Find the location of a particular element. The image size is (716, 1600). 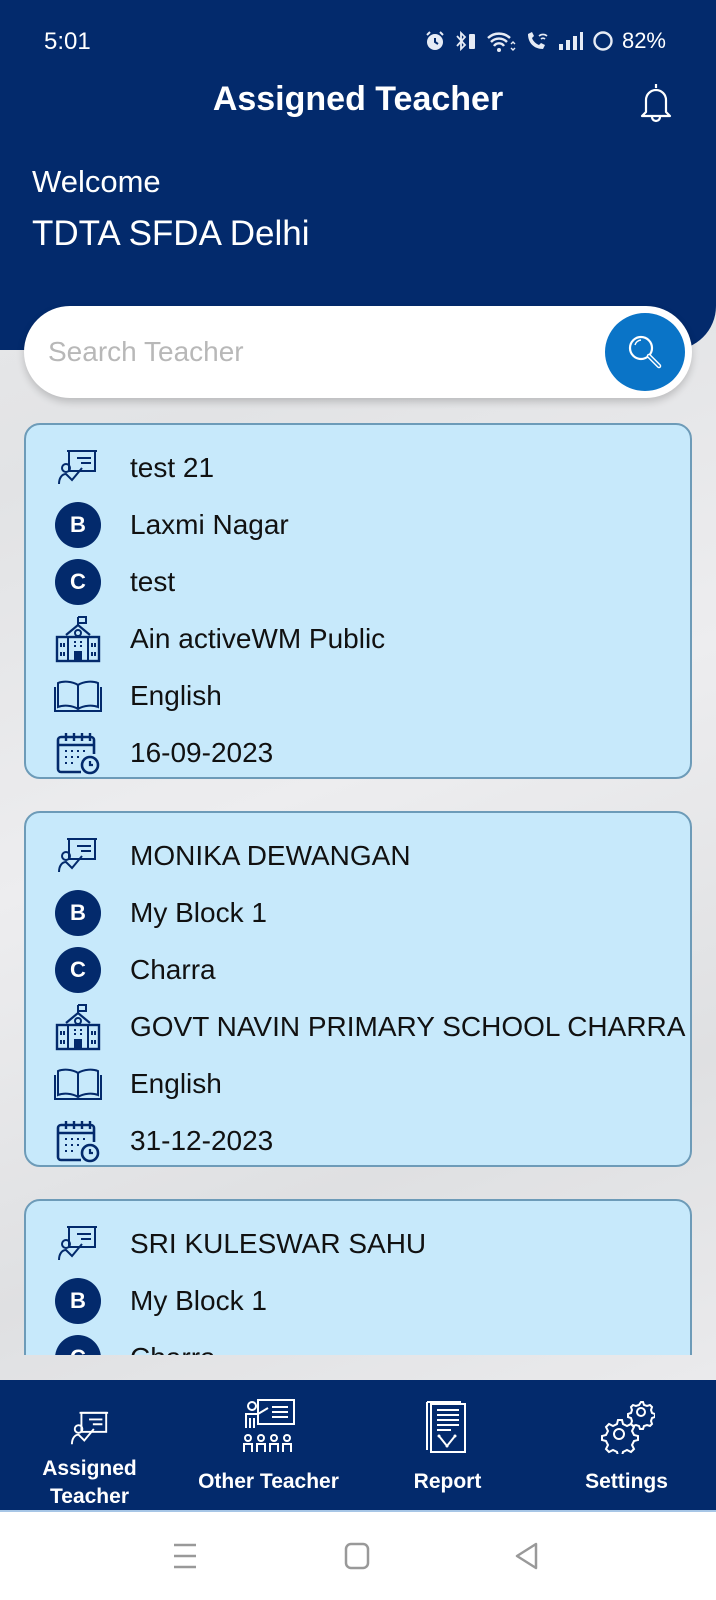

wifi-icon is located at coordinates (501, 42).